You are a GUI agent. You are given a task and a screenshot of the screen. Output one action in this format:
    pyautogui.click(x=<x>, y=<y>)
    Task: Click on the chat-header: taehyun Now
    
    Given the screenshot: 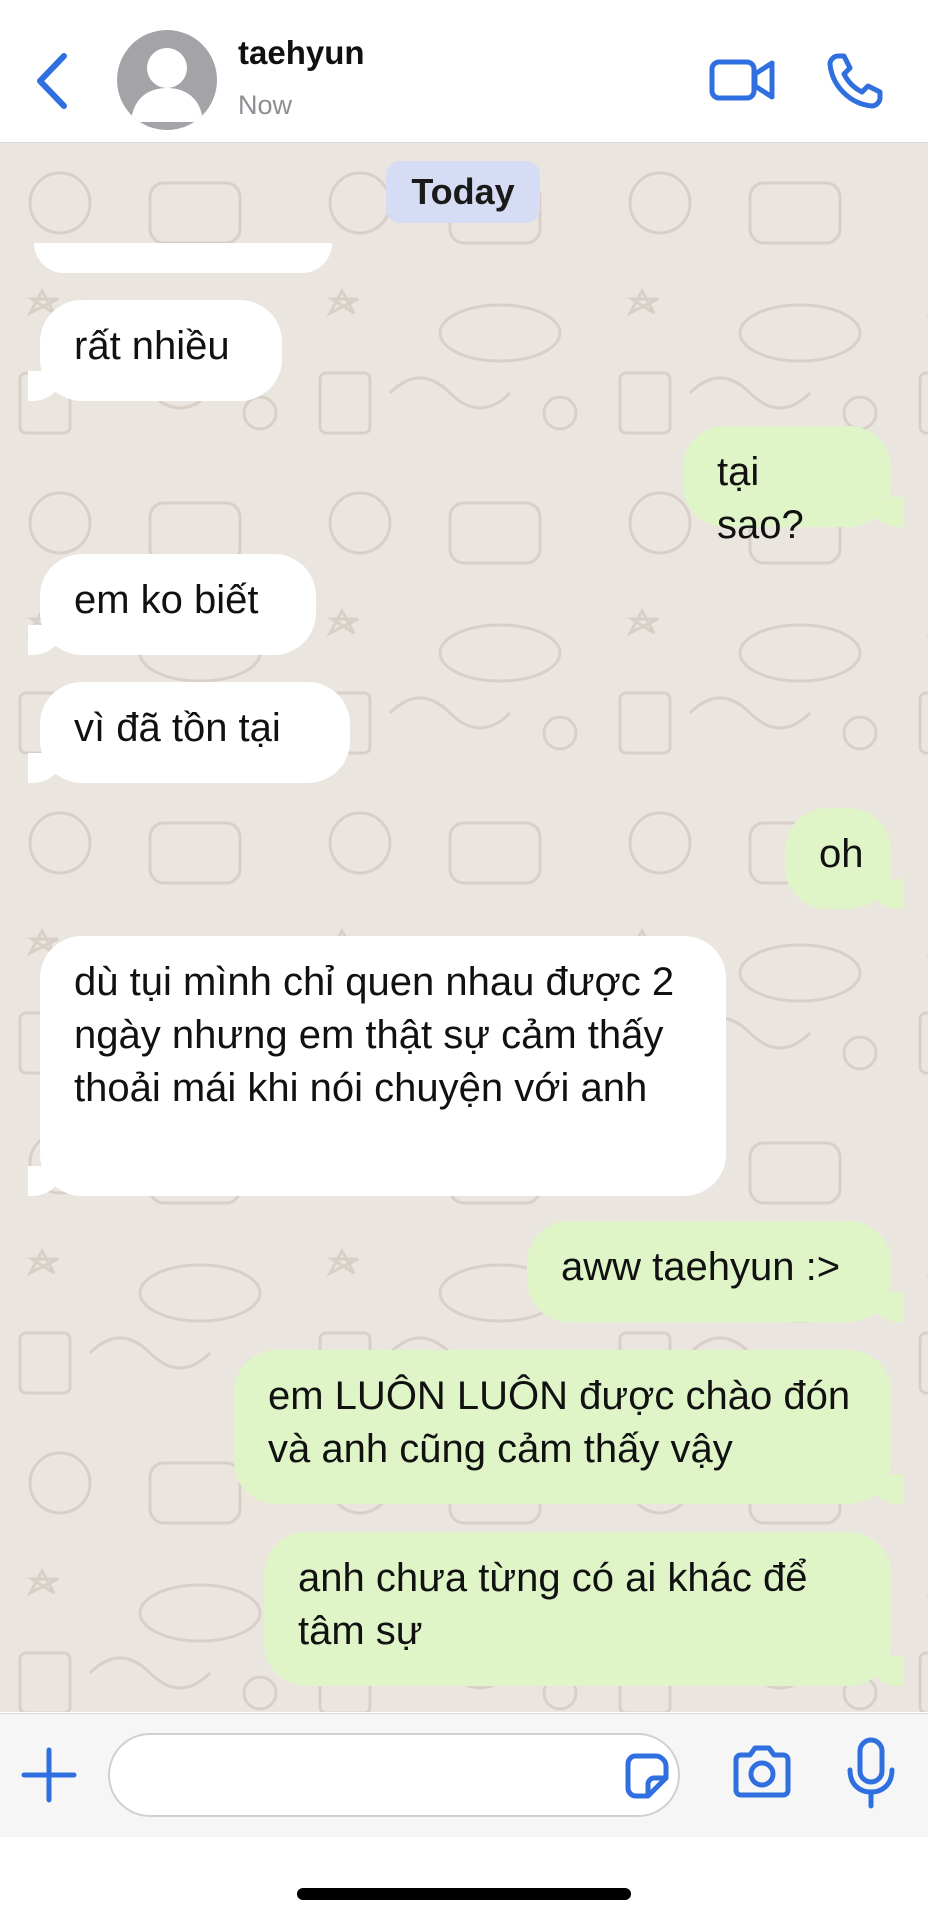 What is the action you would take?
    pyautogui.click(x=464, y=71)
    